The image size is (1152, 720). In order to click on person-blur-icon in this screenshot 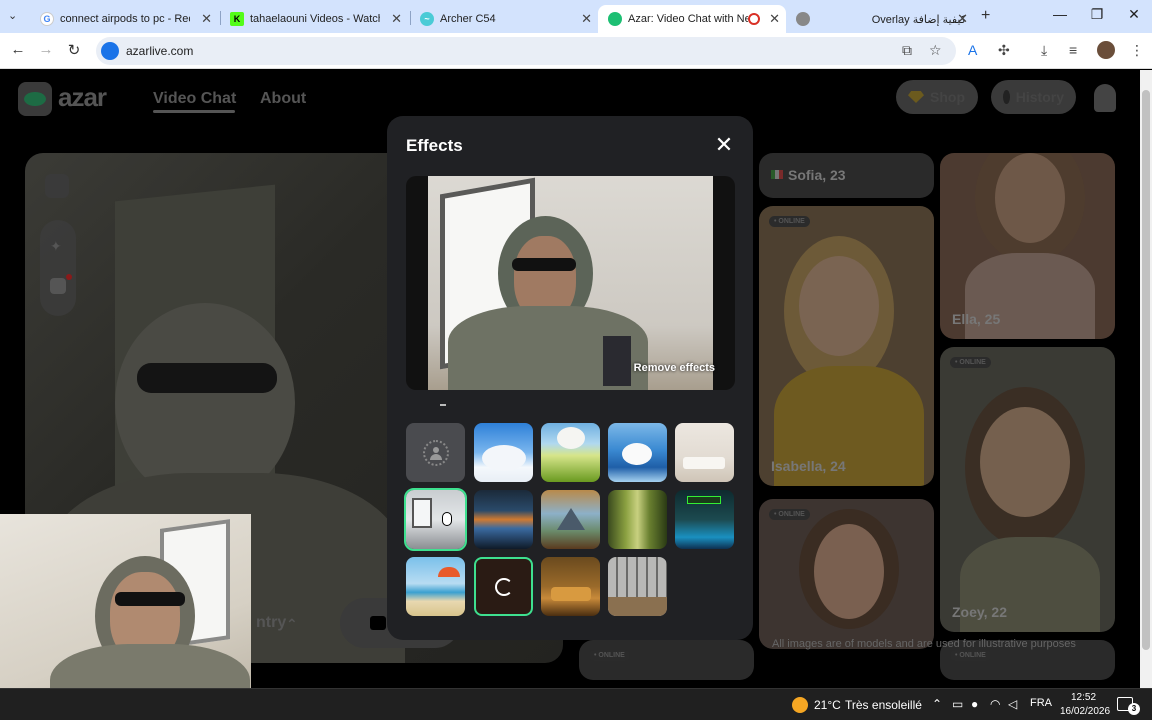, I will do `click(435, 452)`.